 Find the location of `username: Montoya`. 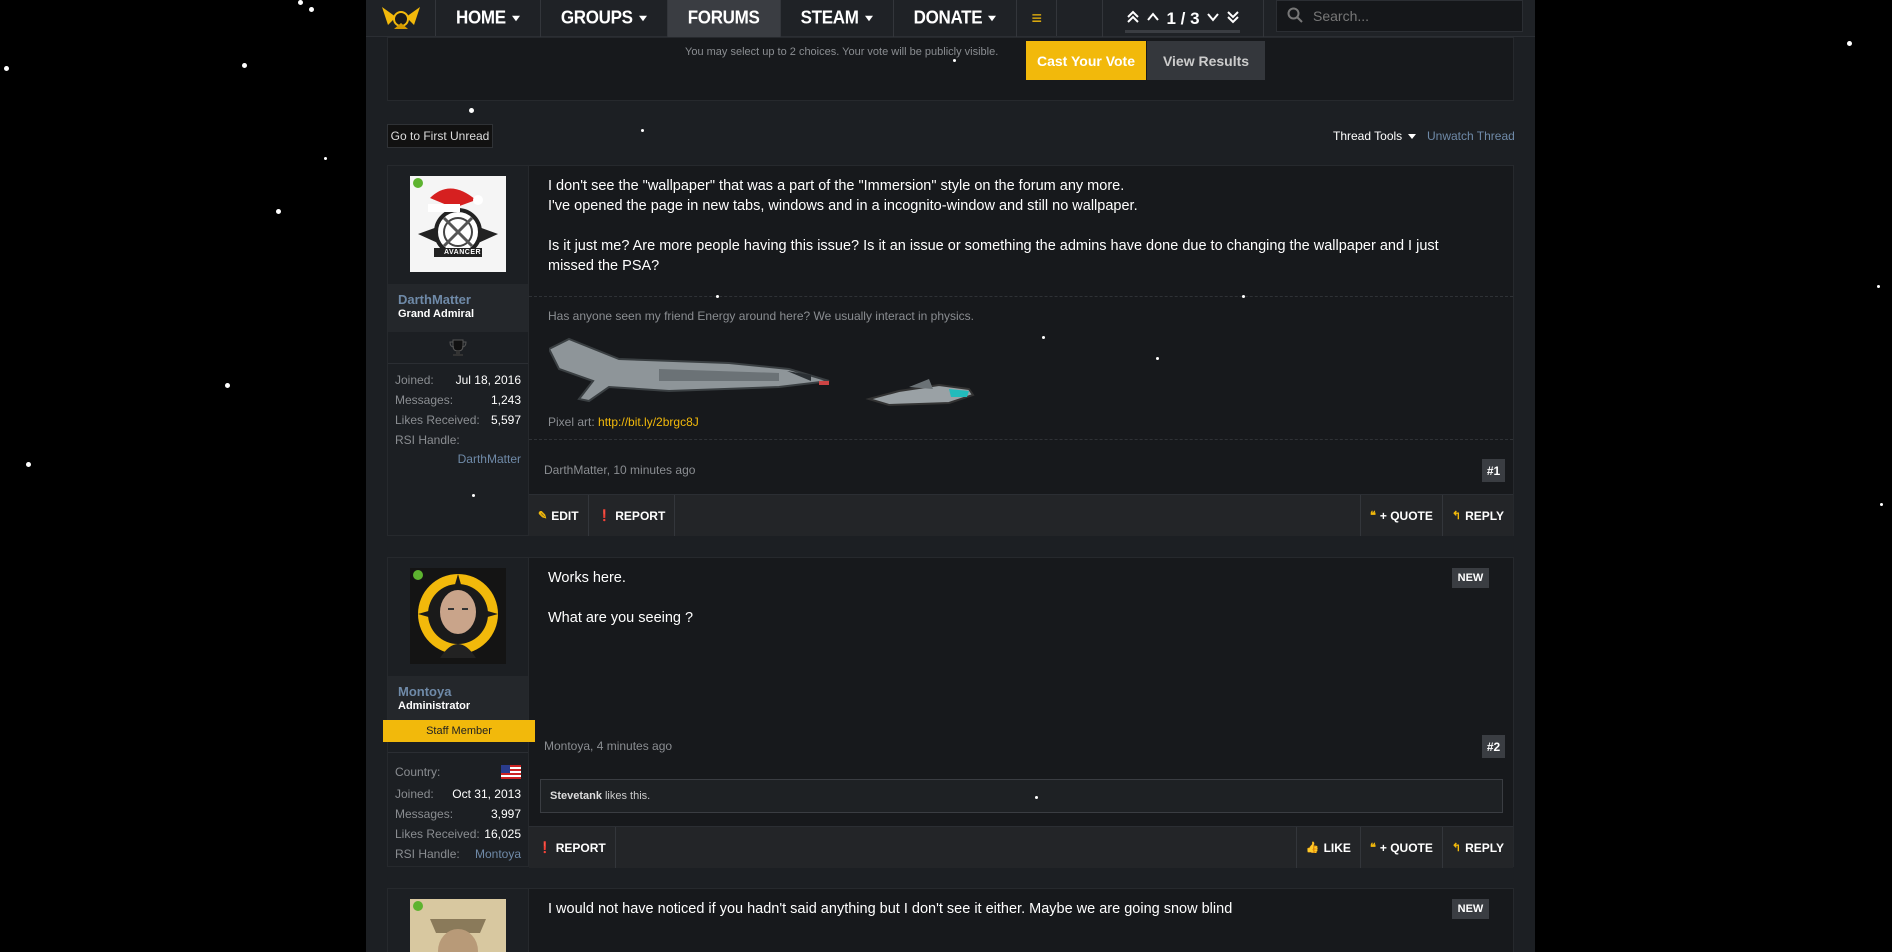

username: Montoya is located at coordinates (424, 691).